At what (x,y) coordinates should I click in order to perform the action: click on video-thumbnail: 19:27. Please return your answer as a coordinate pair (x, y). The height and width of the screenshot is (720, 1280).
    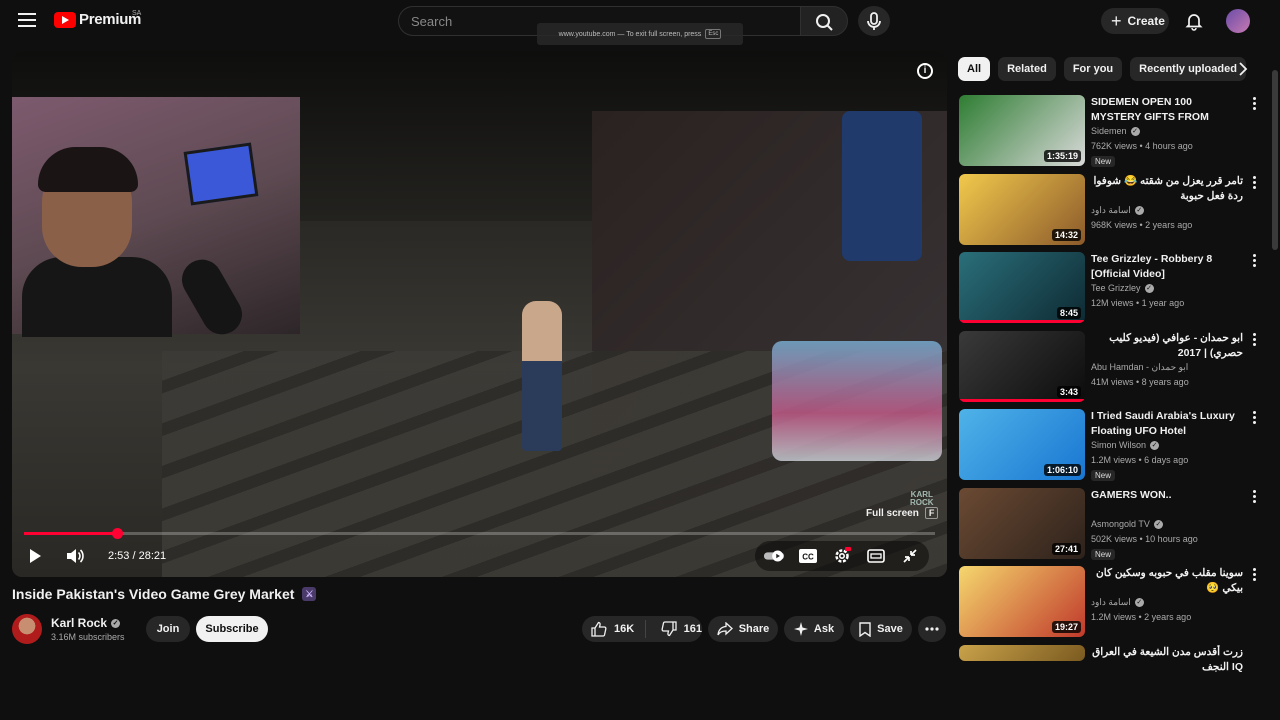
    Looking at the image, I should click on (1022, 601).